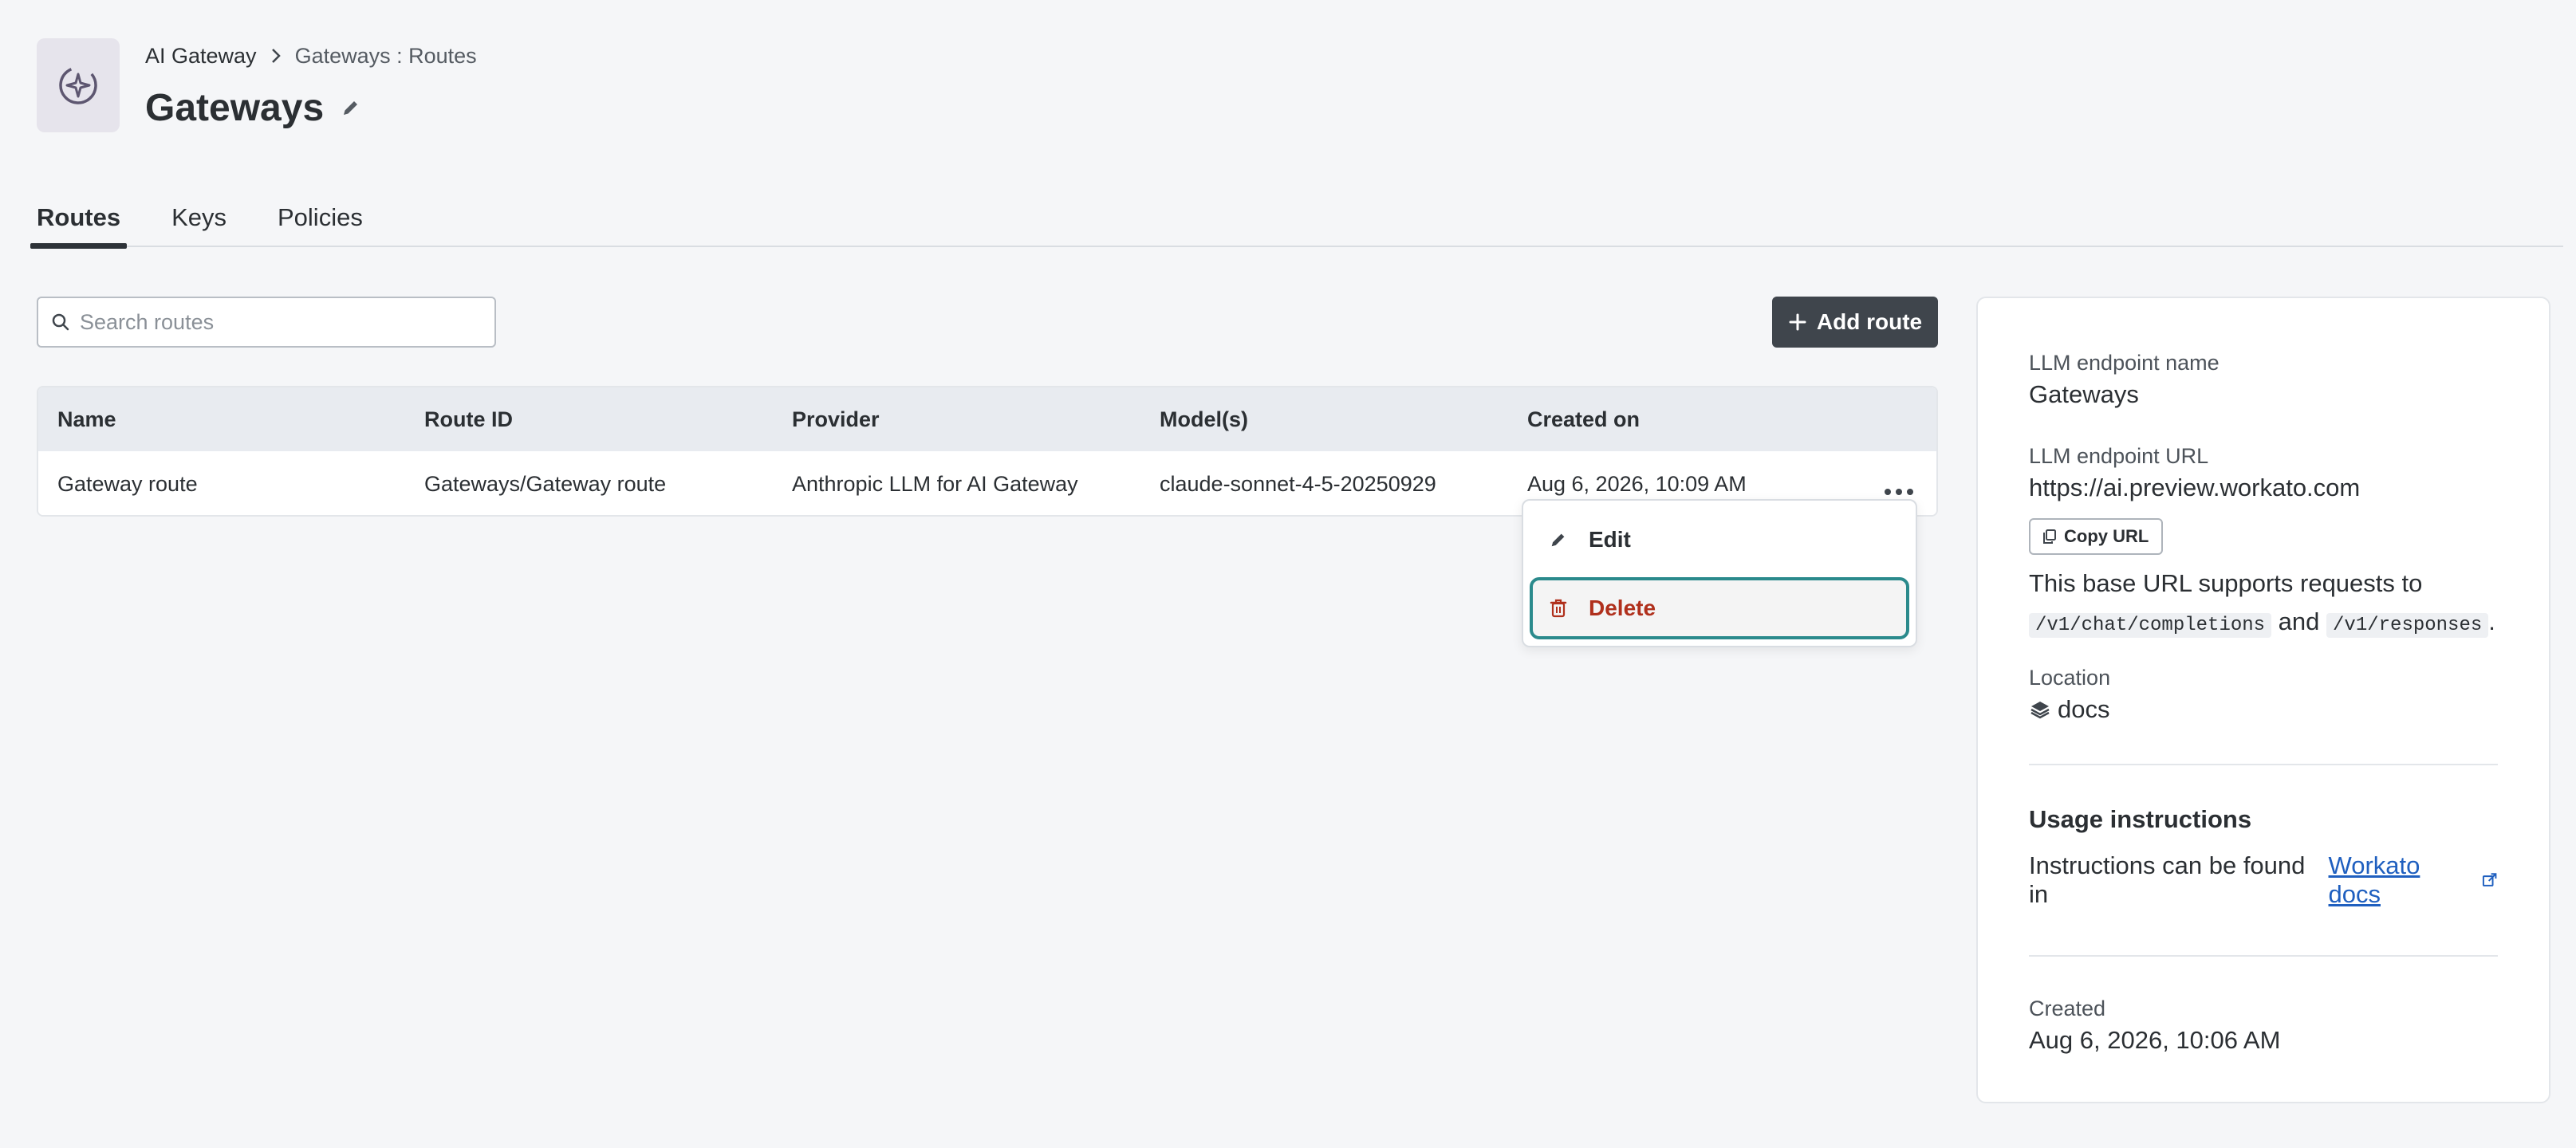 Image resolution: width=2576 pixels, height=1148 pixels. What do you see at coordinates (2489, 880) in the screenshot?
I see `external-link-icon` at bounding box center [2489, 880].